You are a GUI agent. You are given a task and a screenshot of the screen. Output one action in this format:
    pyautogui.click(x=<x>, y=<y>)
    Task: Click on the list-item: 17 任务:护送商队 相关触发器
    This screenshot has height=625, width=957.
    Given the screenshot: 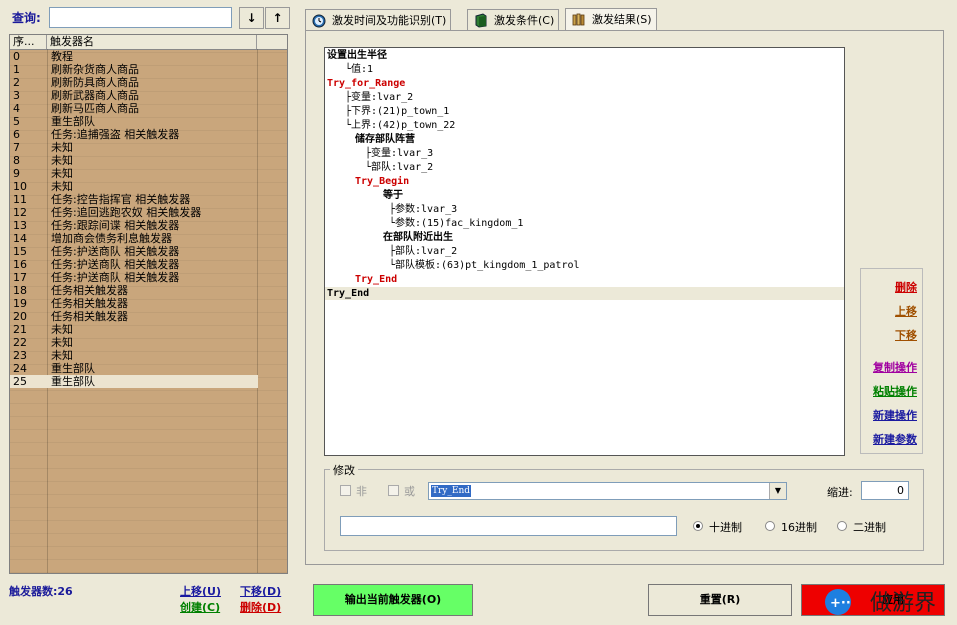 What is the action you would take?
    pyautogui.click(x=134, y=277)
    